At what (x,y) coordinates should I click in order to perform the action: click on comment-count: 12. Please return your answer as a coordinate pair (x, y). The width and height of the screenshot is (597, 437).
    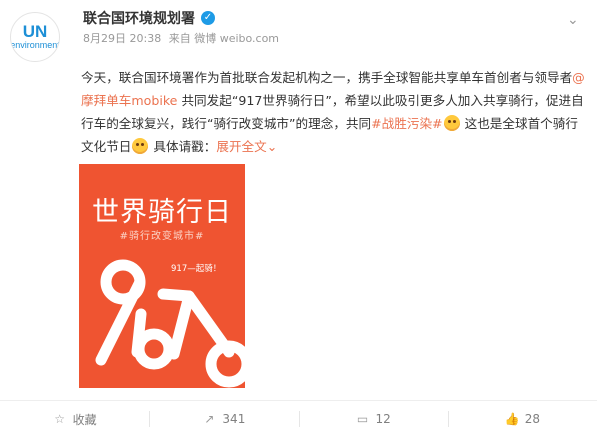
    Looking at the image, I should click on (383, 419).